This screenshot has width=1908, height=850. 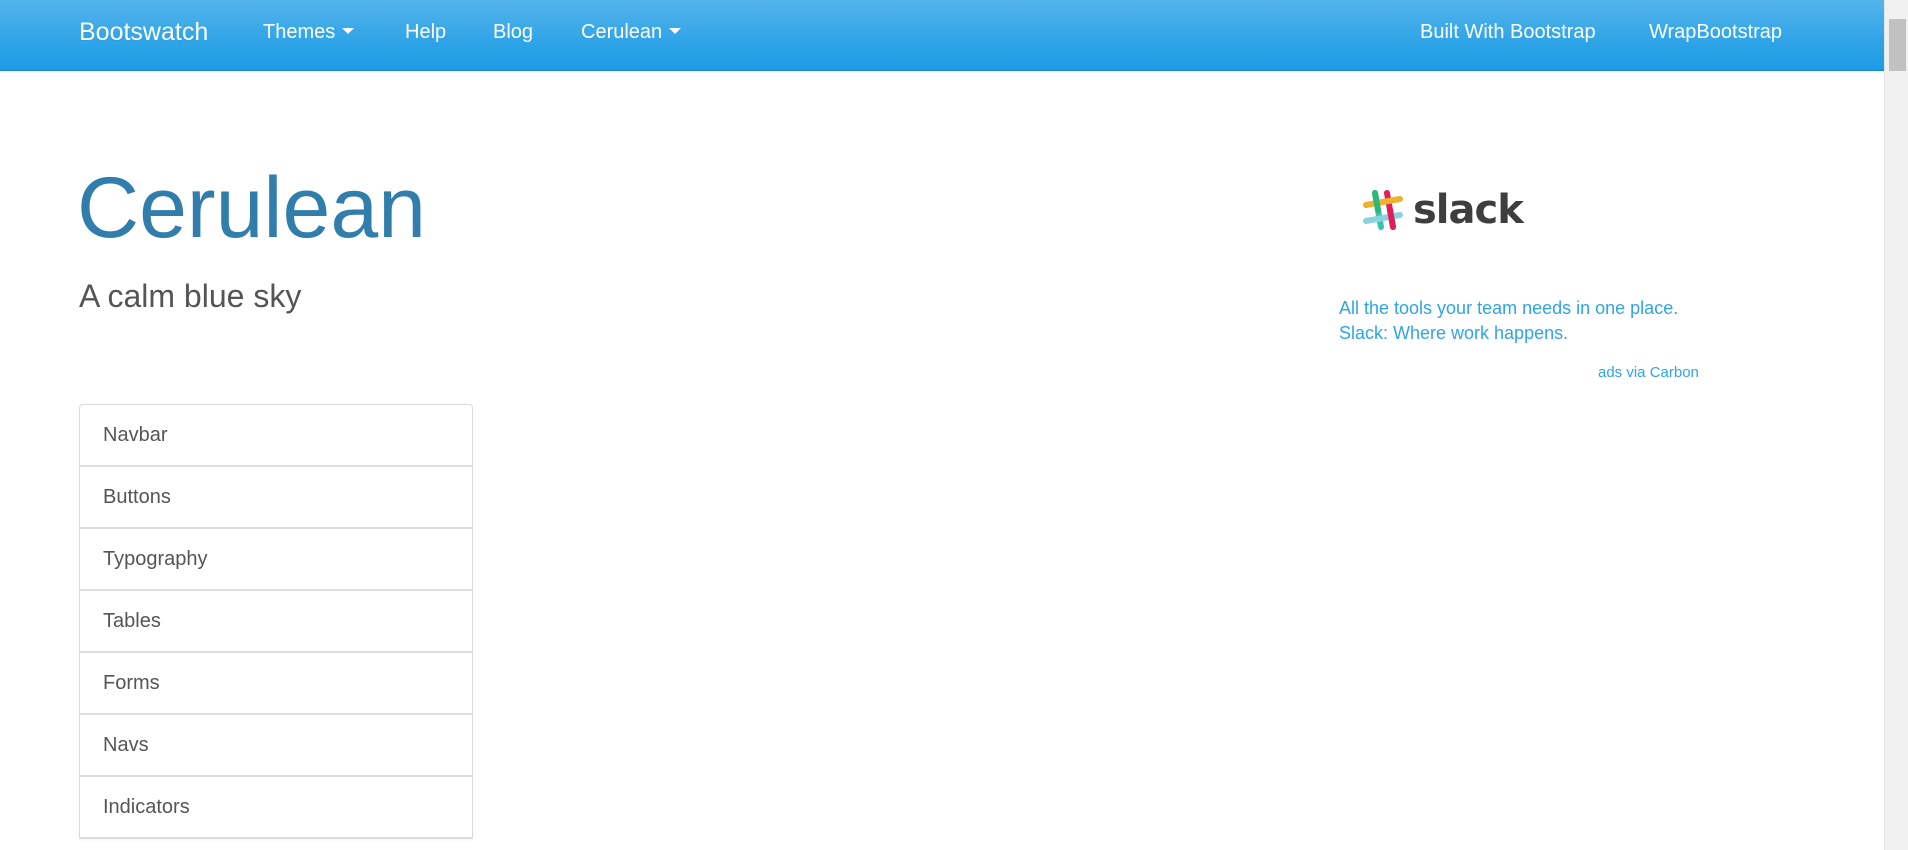 What do you see at coordinates (299, 32) in the screenshot?
I see `nav-themes-label: Themes` at bounding box center [299, 32].